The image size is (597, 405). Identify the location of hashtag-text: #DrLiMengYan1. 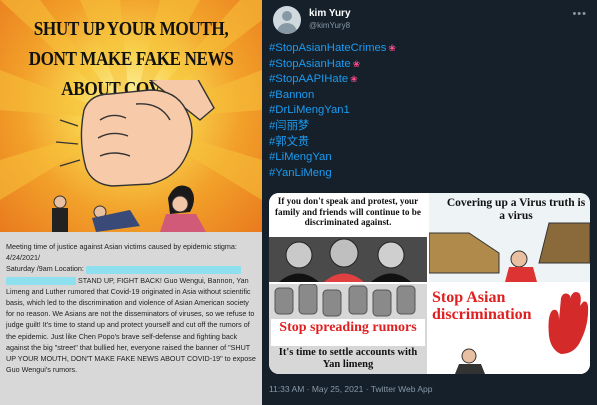
(309, 110).